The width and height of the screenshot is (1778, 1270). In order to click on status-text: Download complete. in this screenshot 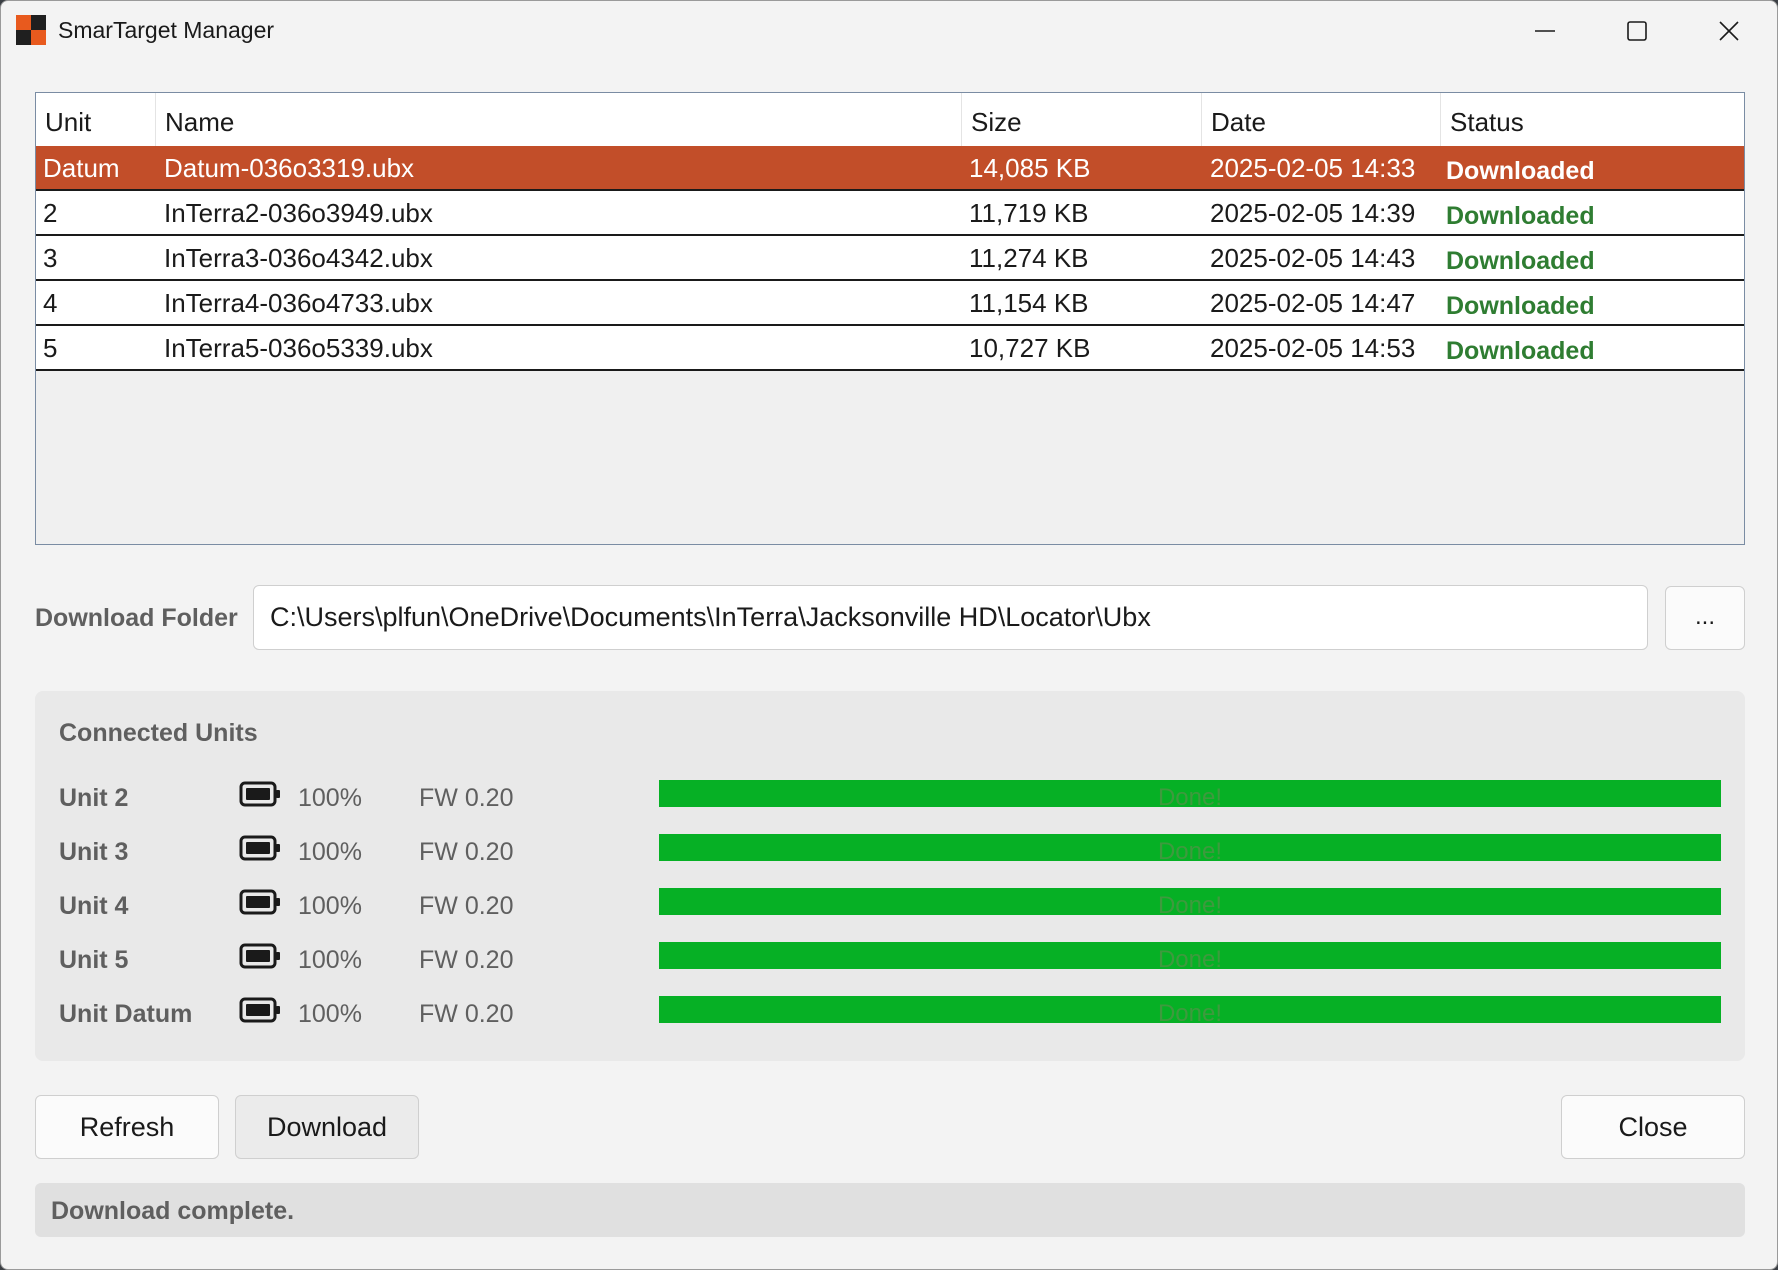, I will do `click(173, 1211)`.